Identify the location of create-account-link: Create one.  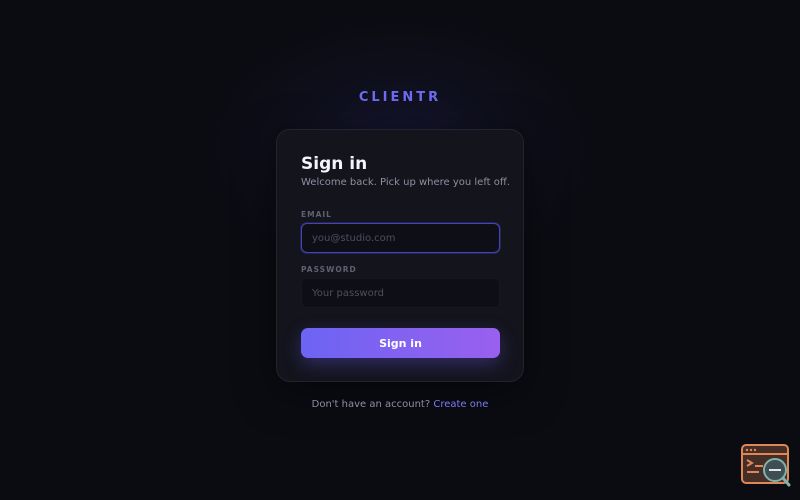
(460, 404).